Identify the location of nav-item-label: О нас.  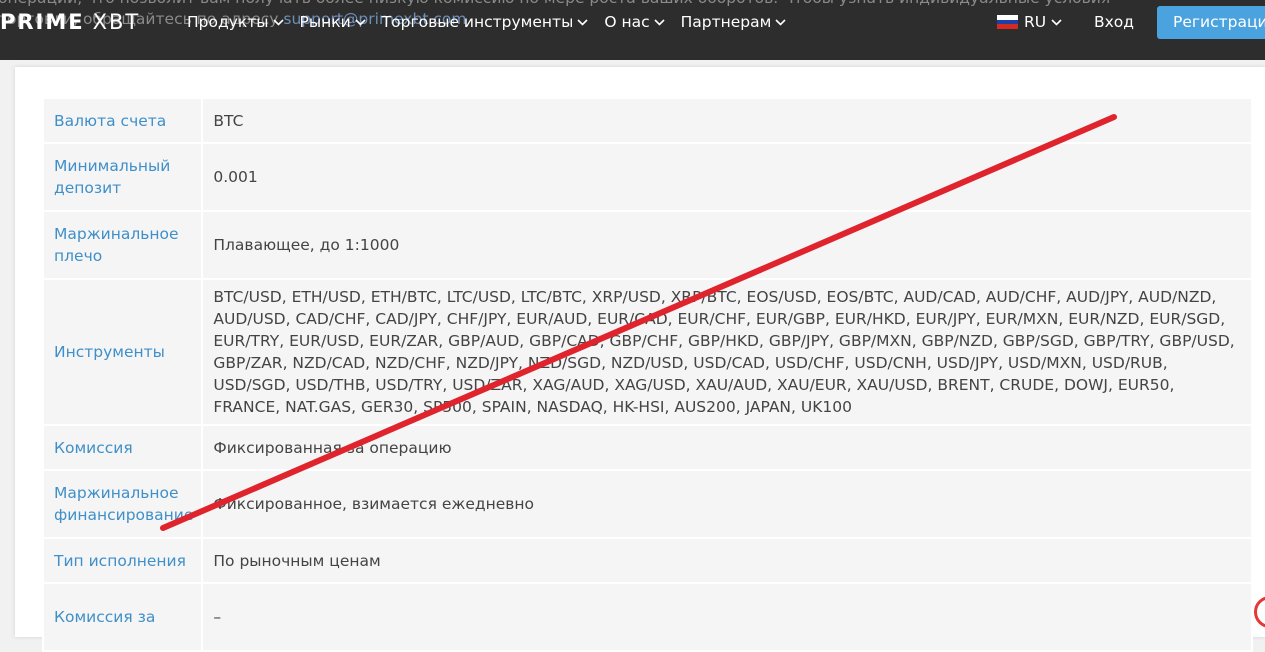
(627, 22).